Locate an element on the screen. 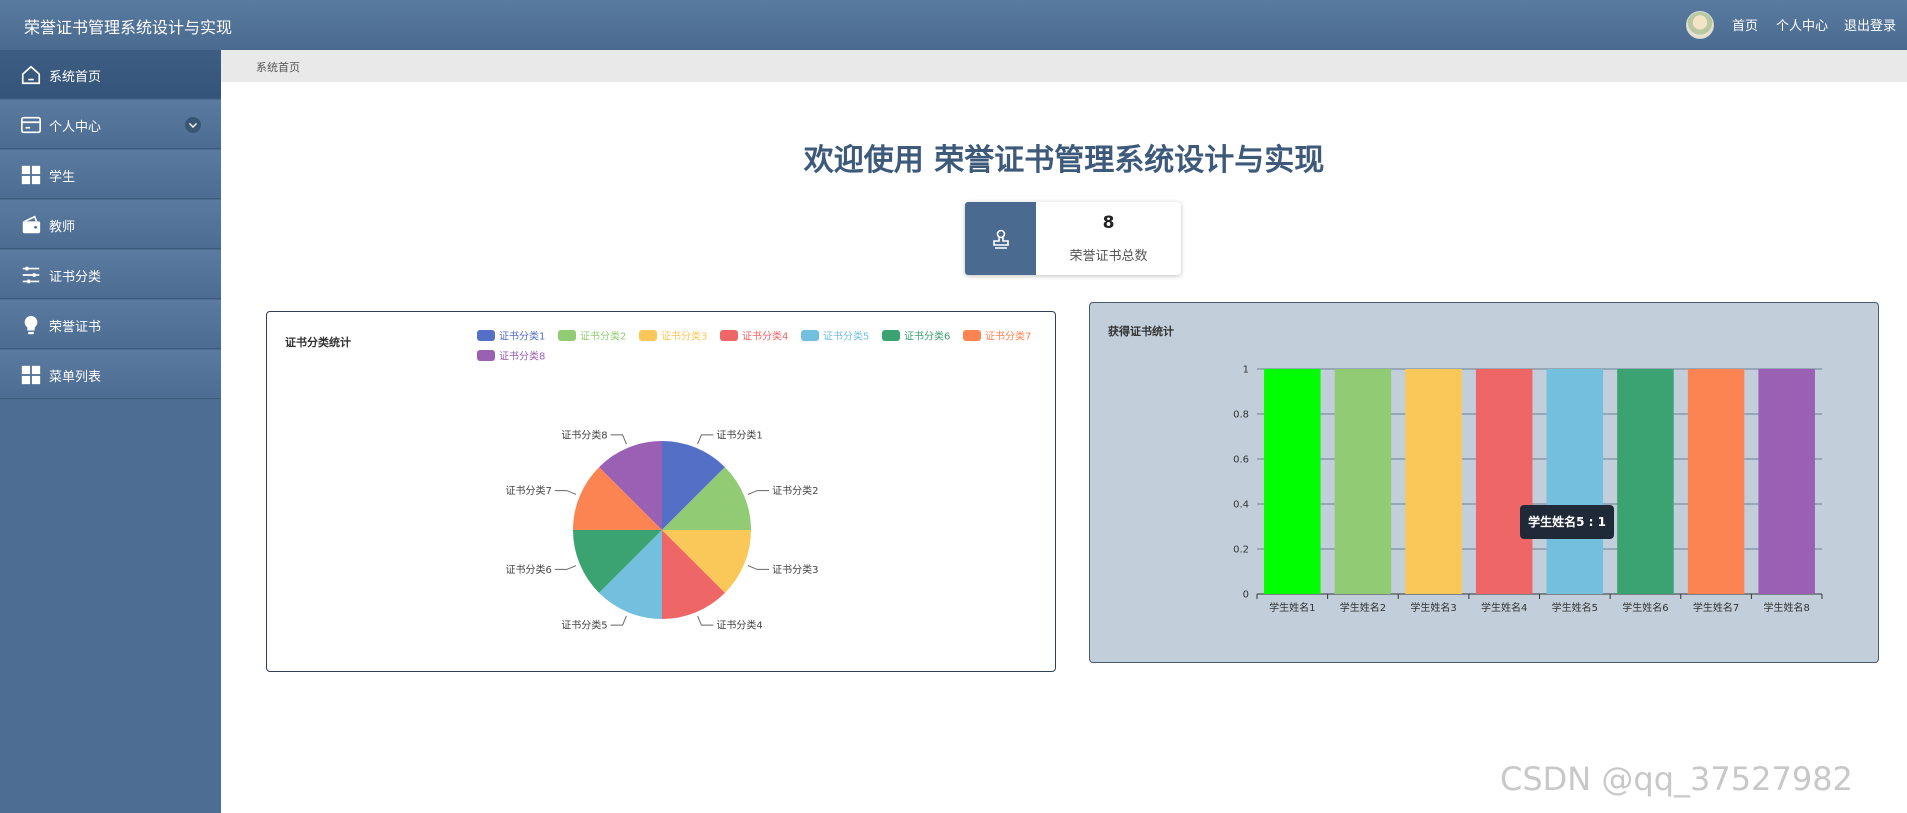 The width and height of the screenshot is (1907, 813). x-tick-label: 学生姓名2 is located at coordinates (1363, 607).